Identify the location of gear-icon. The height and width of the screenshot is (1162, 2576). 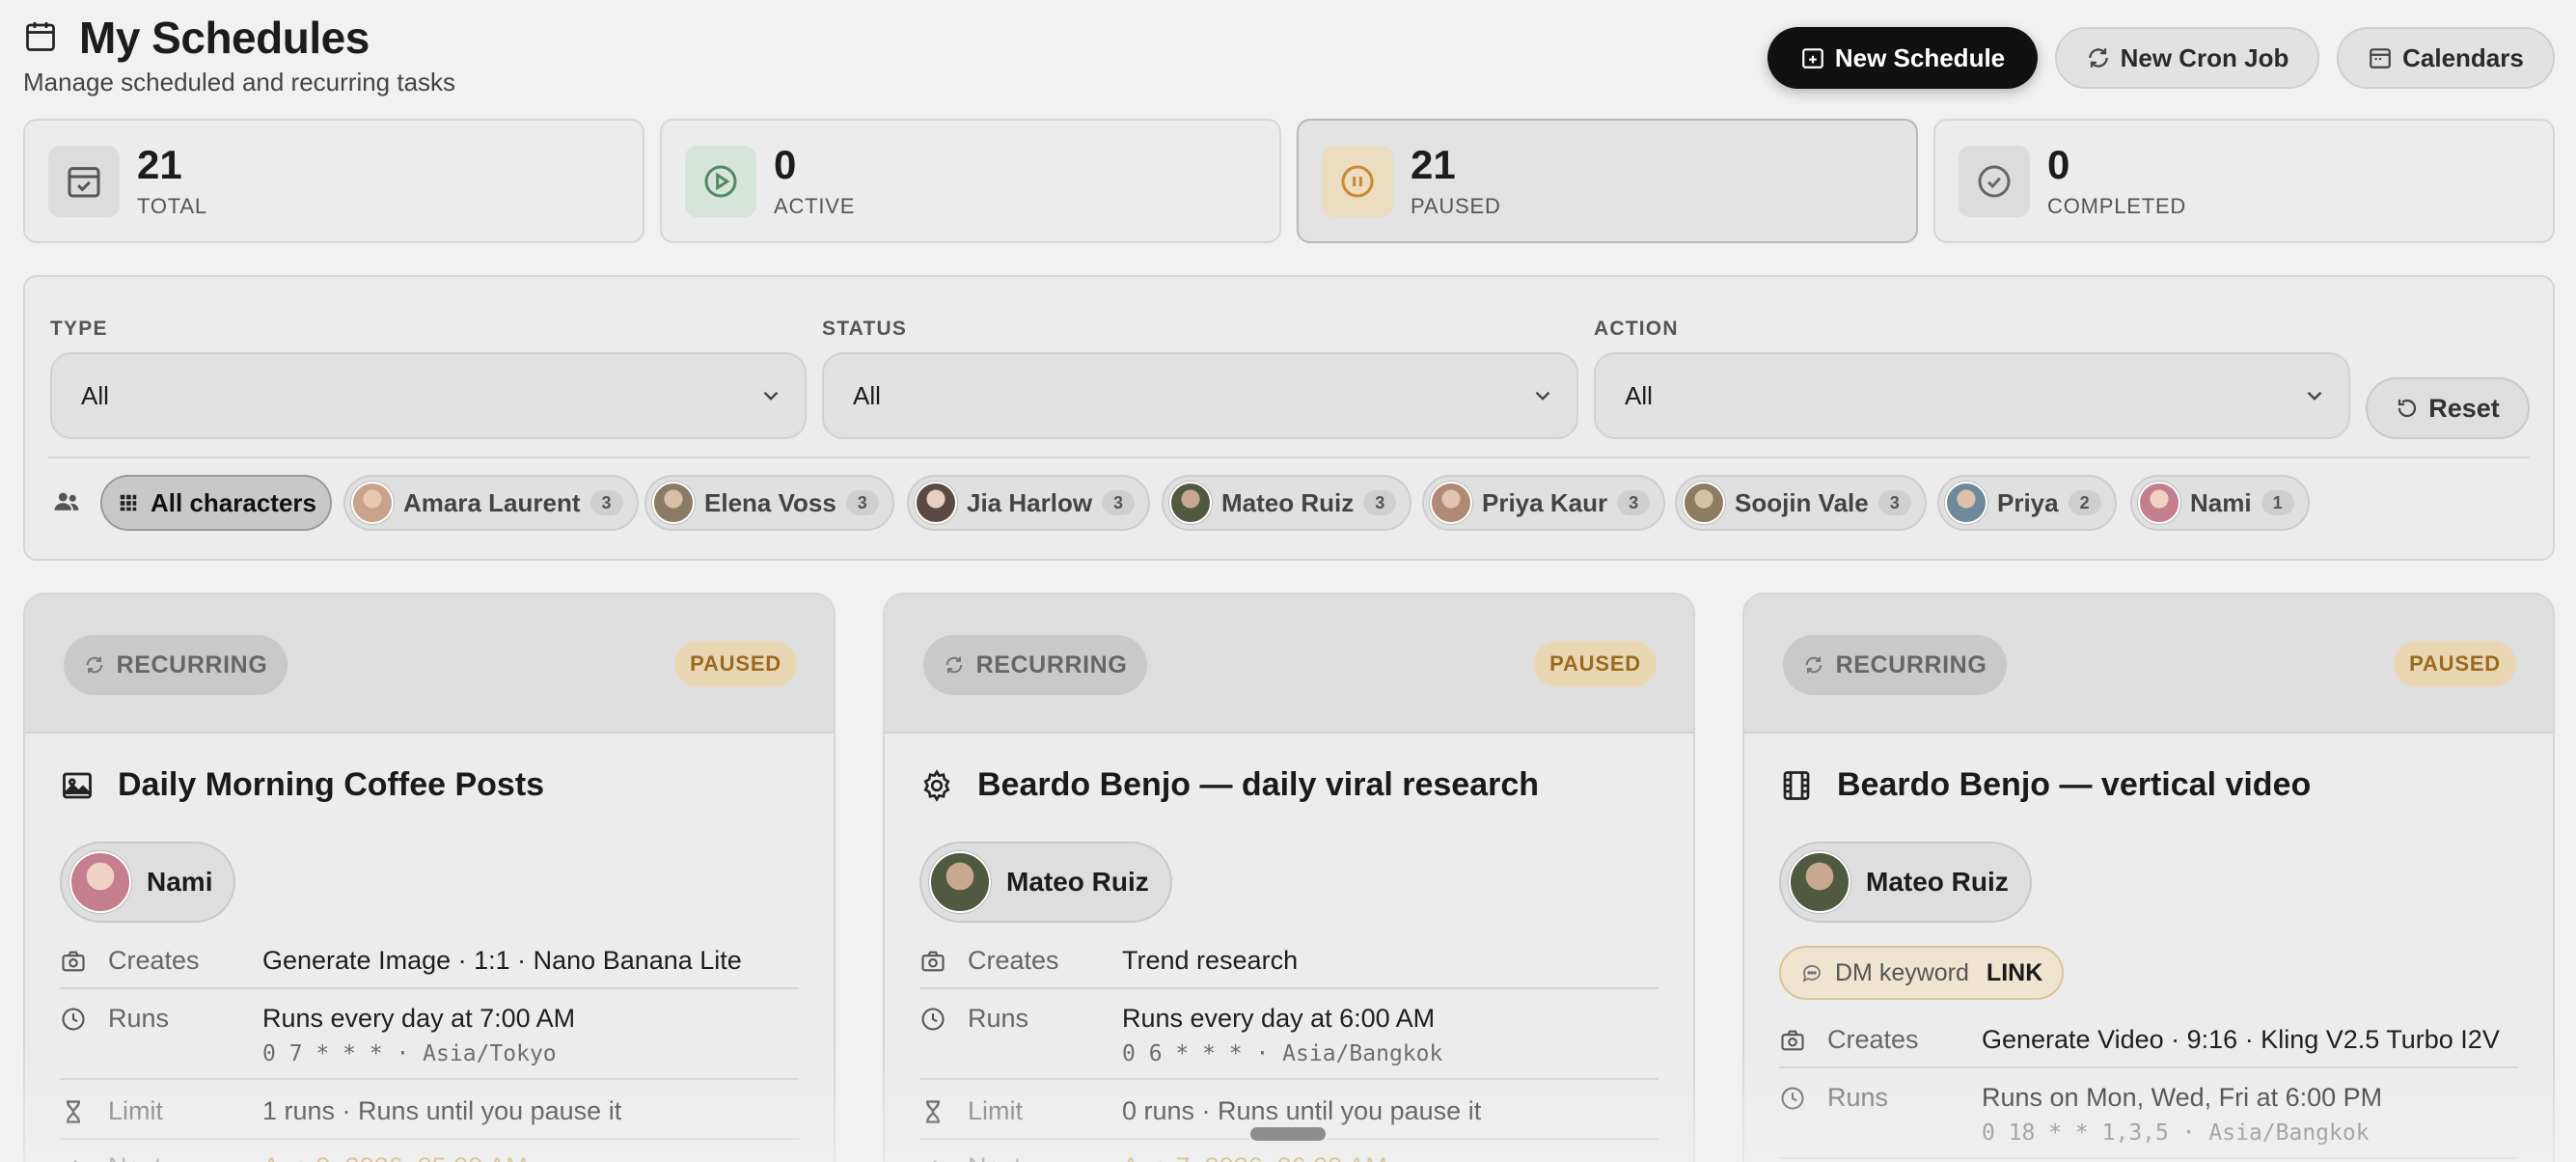
(936, 785).